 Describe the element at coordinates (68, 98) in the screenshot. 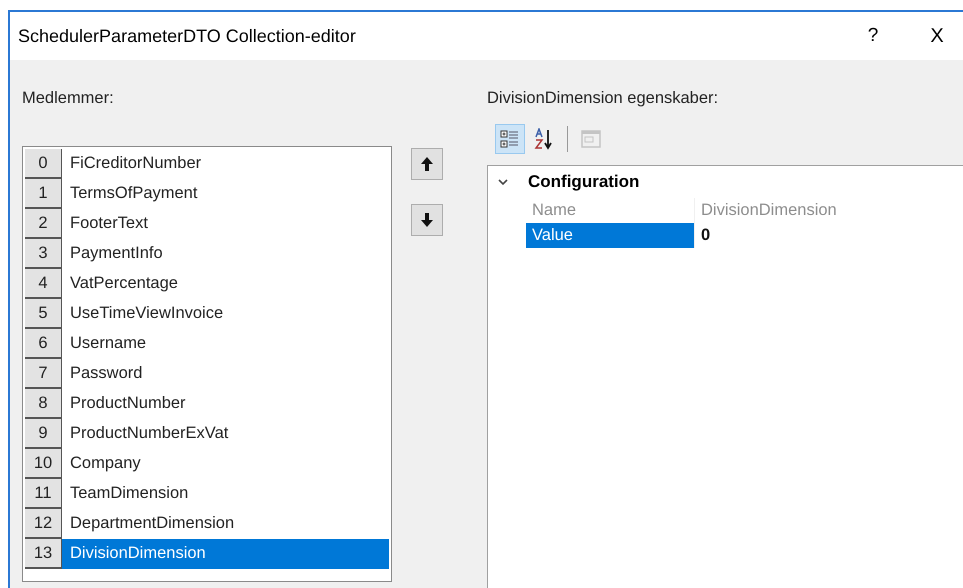

I see `members-label: Medlemmer:` at that location.